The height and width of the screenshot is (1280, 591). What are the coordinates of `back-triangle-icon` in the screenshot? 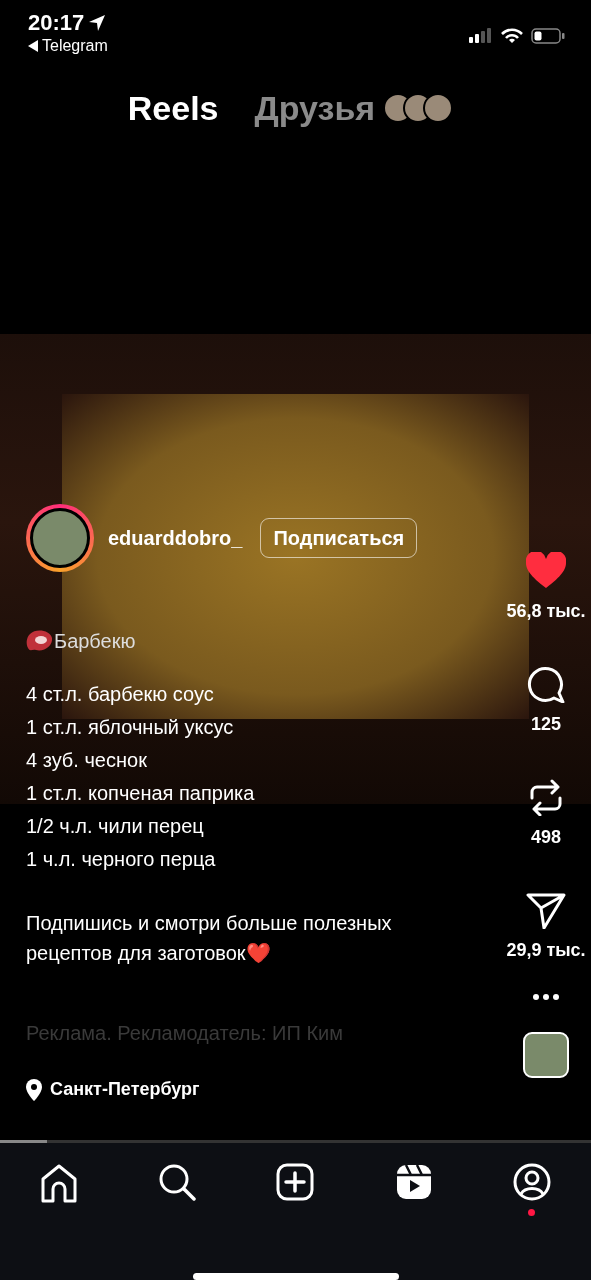 It's located at (33, 46).